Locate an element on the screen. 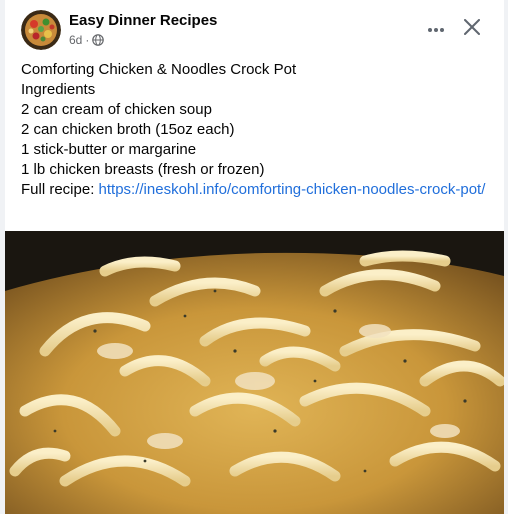 Image resolution: width=508 pixels, height=514 pixels. post-meta: 6d · is located at coordinates (87, 40).